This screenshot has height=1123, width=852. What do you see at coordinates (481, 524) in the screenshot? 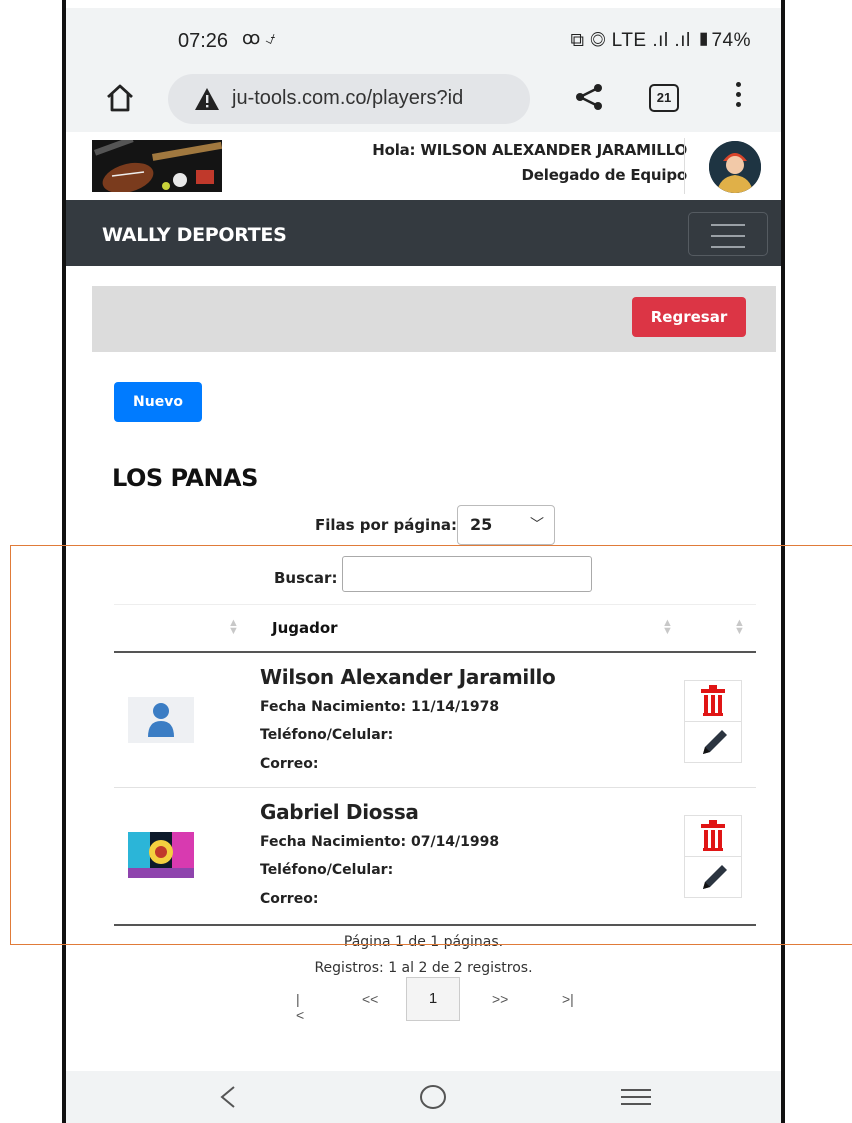
I see `rows-per-page-value: 25` at bounding box center [481, 524].